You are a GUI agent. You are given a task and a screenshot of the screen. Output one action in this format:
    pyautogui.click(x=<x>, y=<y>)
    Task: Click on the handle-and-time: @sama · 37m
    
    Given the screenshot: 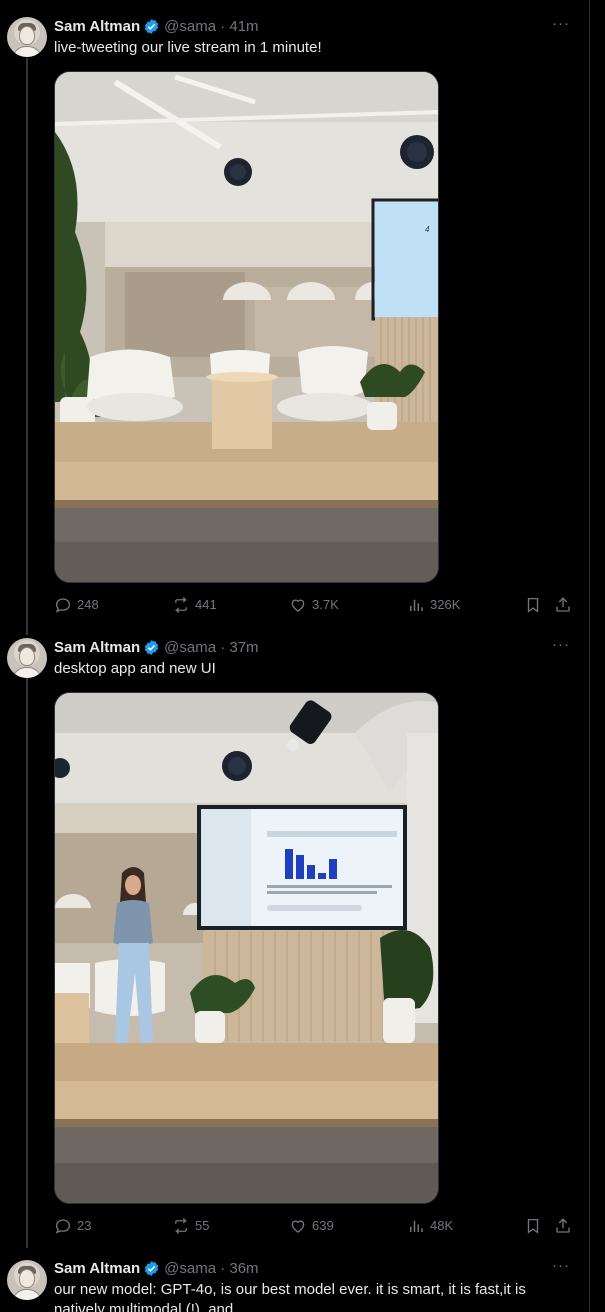 What is the action you would take?
    pyautogui.click(x=211, y=647)
    